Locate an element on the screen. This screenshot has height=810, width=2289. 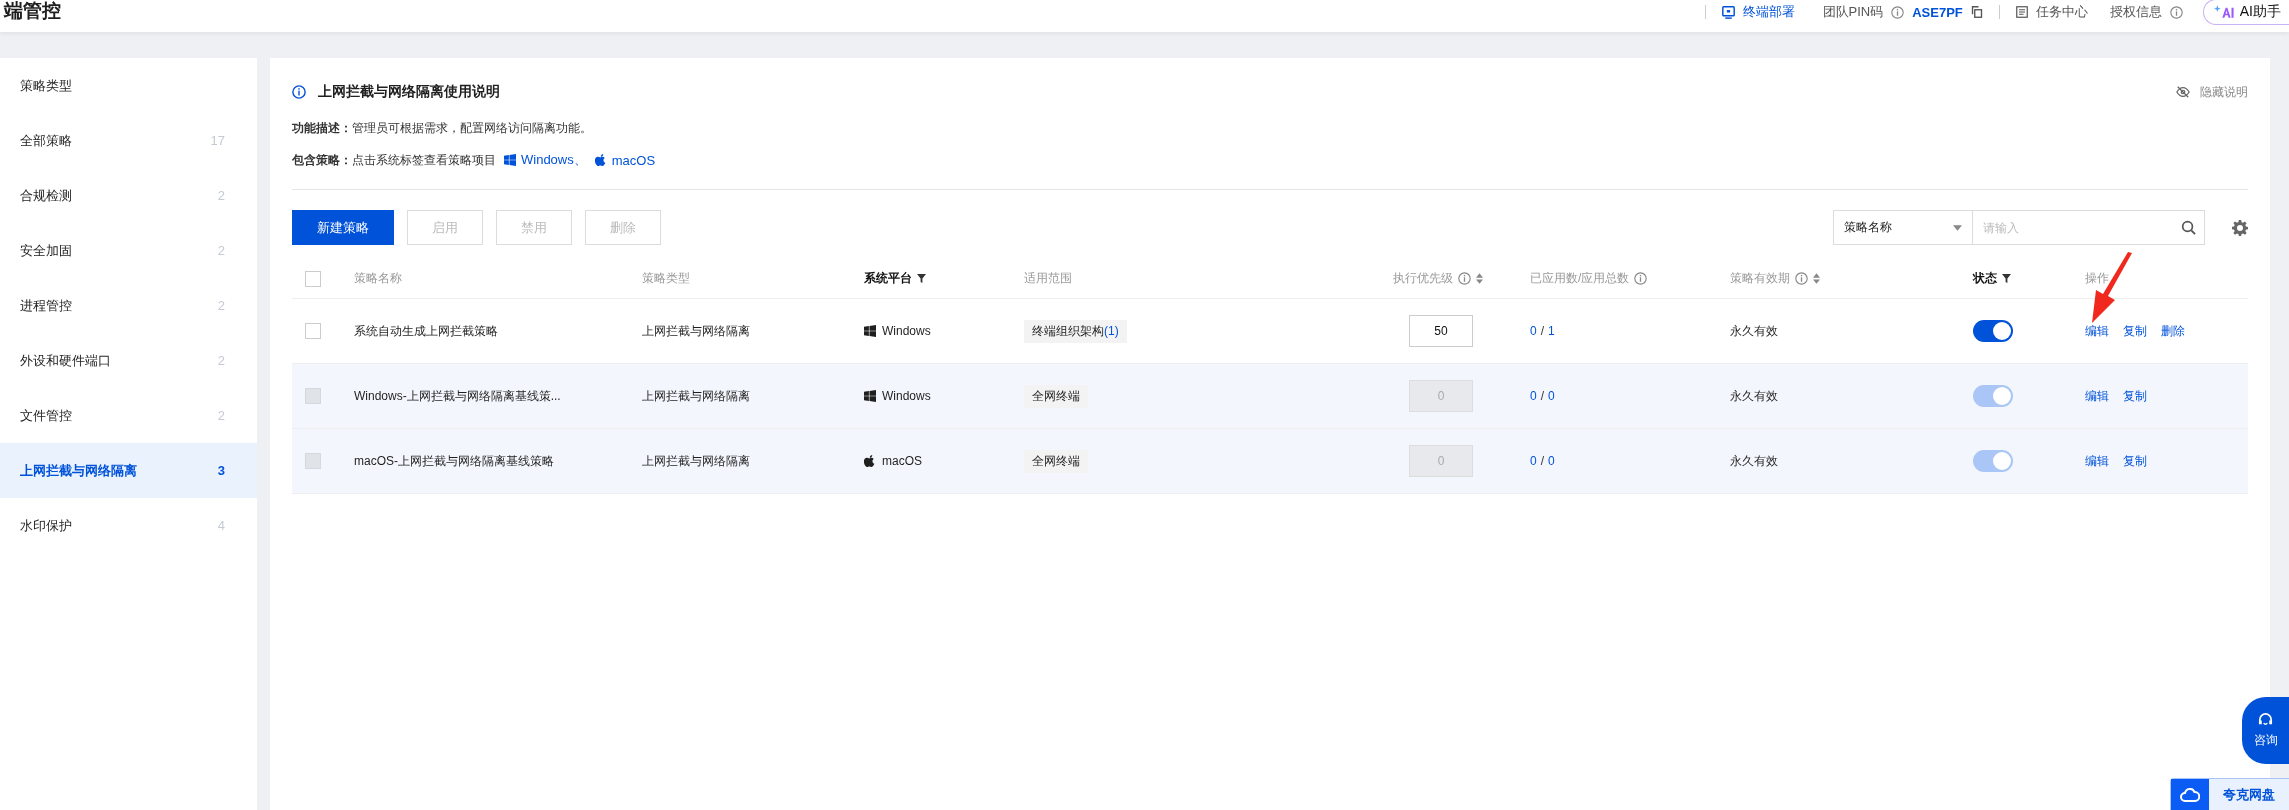
sparkle-icon is located at coordinates (2223, 12).